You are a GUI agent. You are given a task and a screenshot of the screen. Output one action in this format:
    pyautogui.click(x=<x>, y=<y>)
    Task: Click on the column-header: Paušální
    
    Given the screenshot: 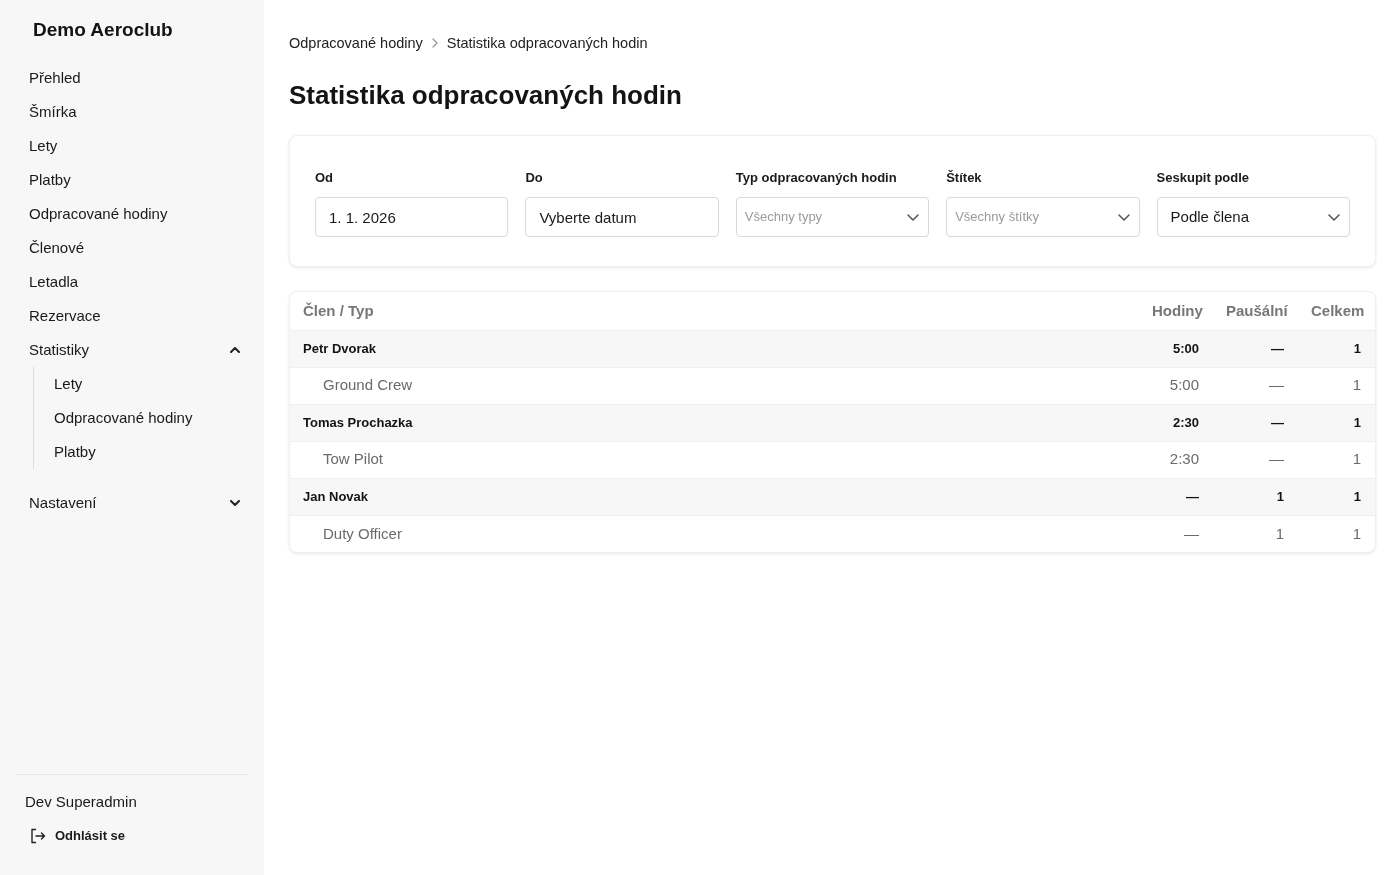 What is the action you would take?
    pyautogui.click(x=1255, y=311)
    